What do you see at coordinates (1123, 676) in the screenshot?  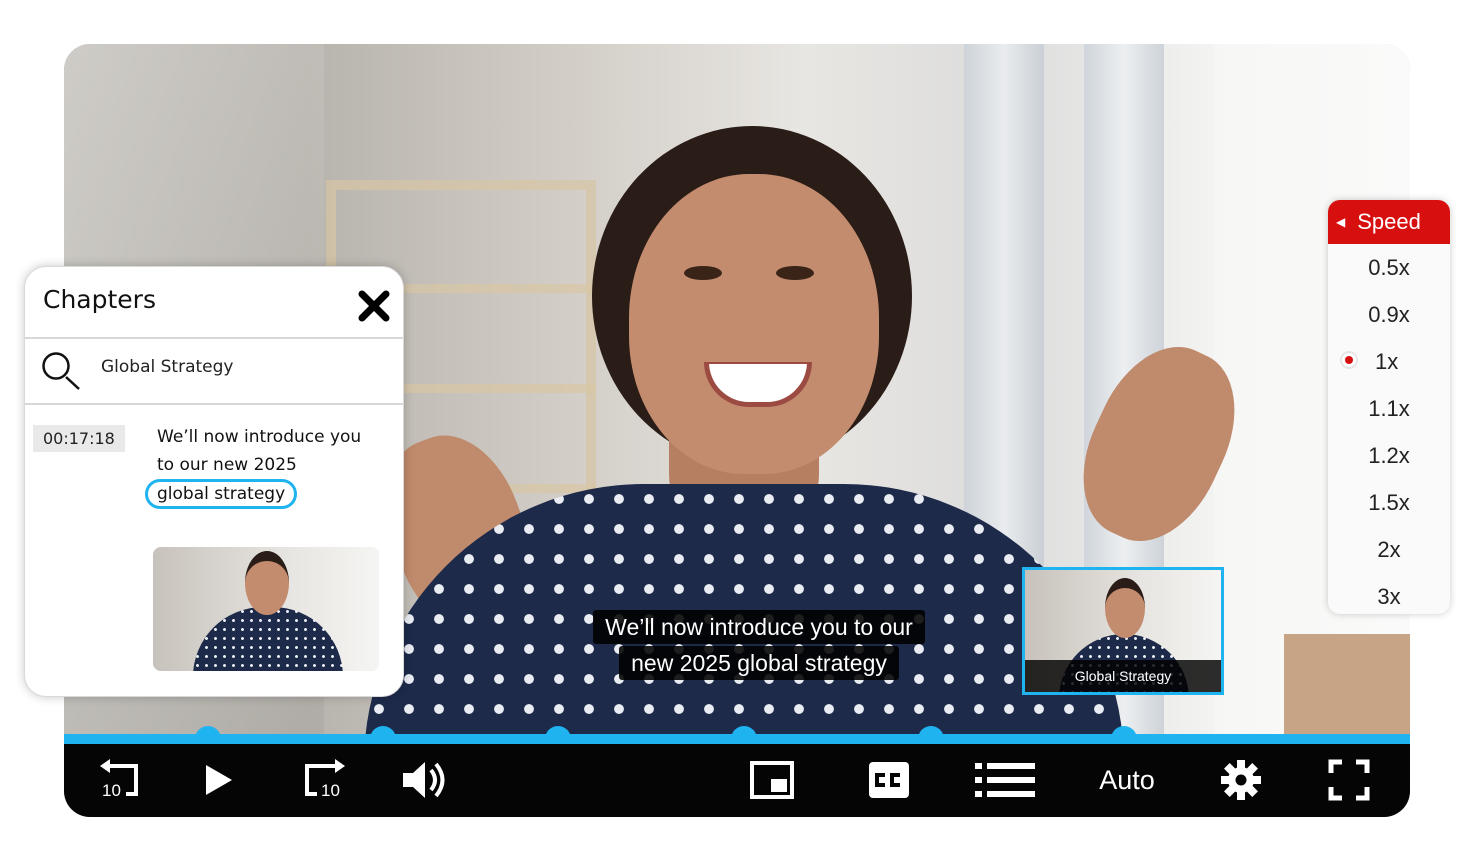 I see `preview-chapter-label: Global Strategy` at bounding box center [1123, 676].